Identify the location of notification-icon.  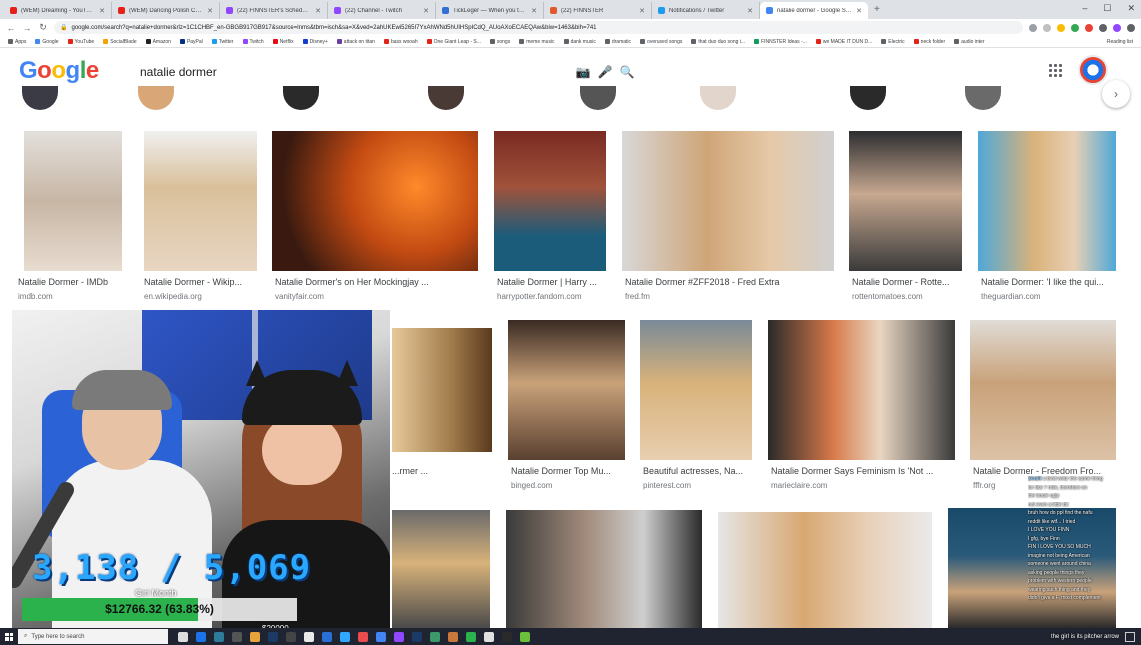
(1130, 636).